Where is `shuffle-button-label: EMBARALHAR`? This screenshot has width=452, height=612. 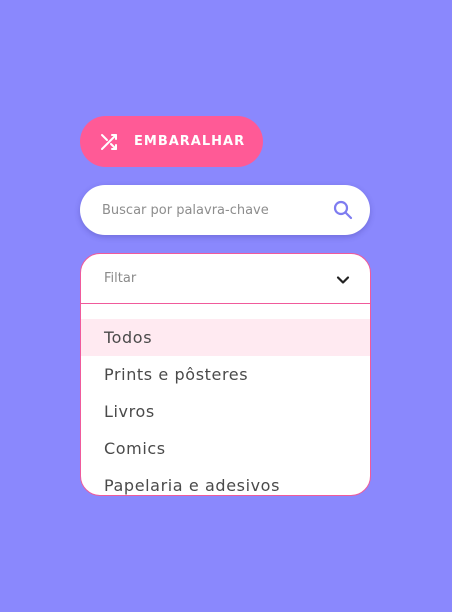 shuffle-button-label: EMBARALHAR is located at coordinates (190, 141).